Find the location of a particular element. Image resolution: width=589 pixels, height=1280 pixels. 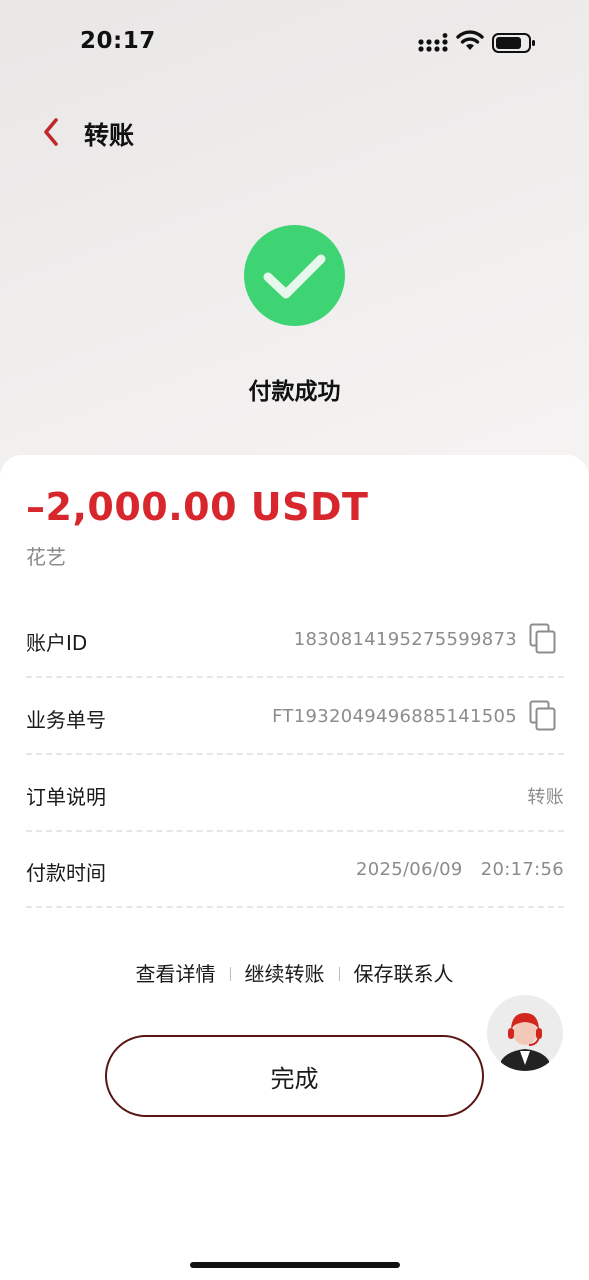

detail-row-description: 订单说明 转账 is located at coordinates (295, 793).